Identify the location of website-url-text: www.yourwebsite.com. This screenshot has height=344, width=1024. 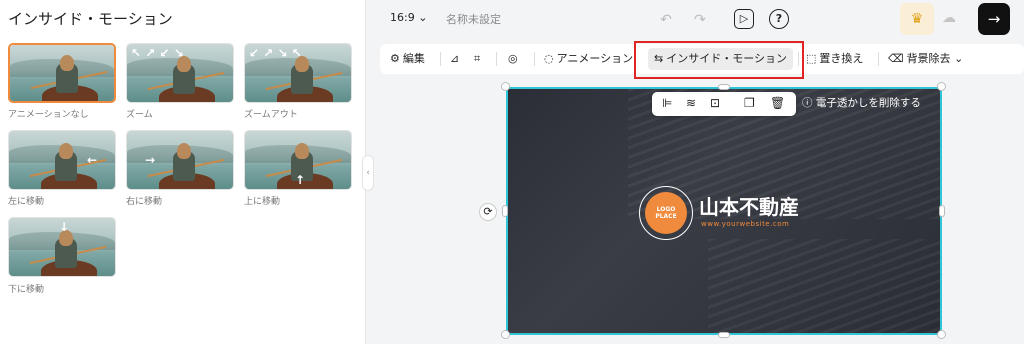
(745, 224).